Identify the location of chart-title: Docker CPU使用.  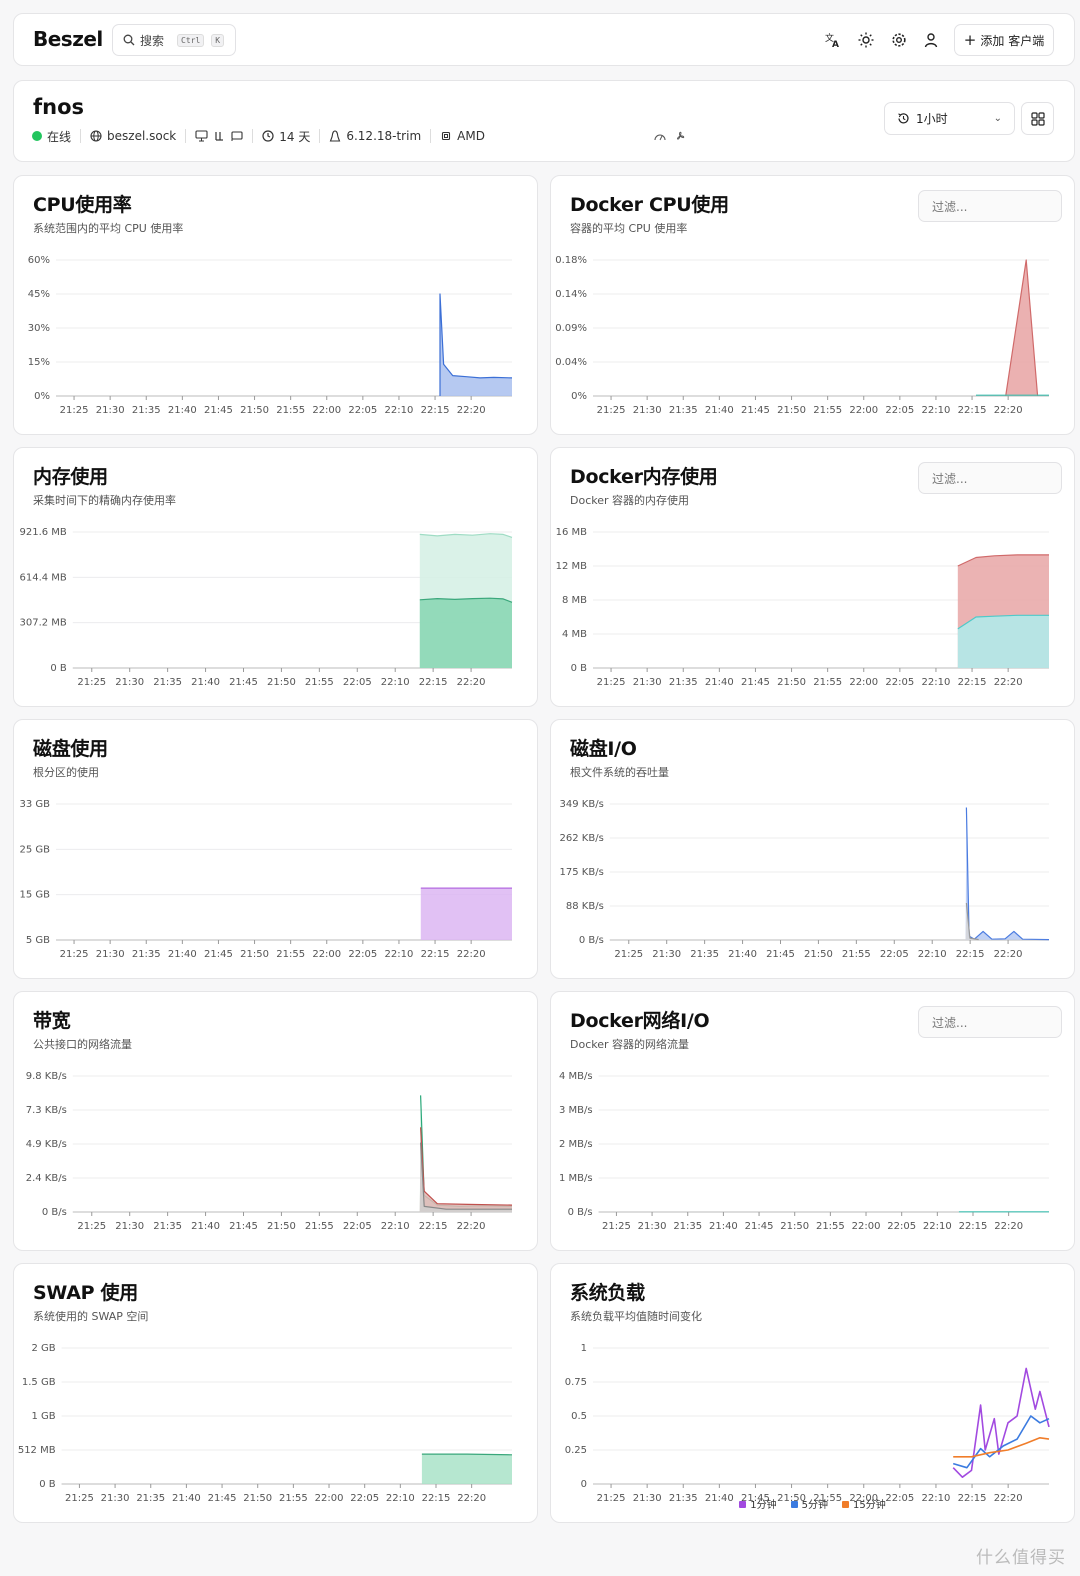
(649, 205).